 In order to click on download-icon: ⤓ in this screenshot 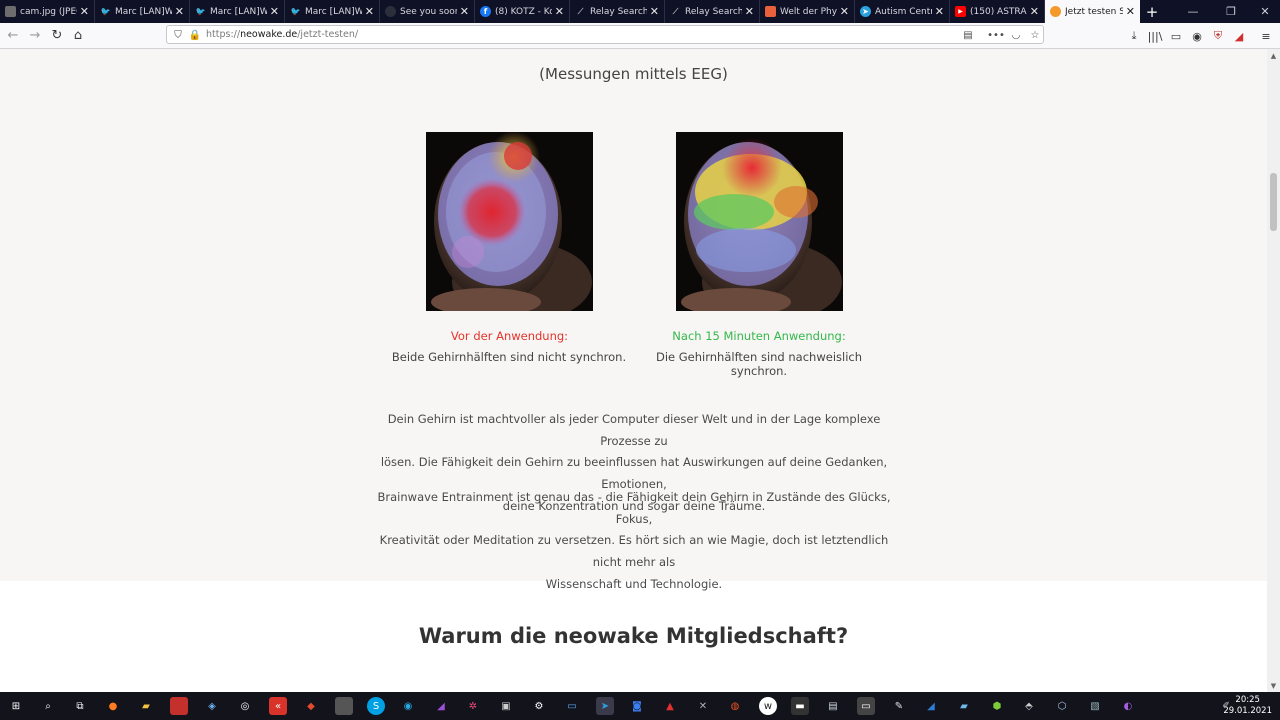, I will do `click(1134, 36)`.